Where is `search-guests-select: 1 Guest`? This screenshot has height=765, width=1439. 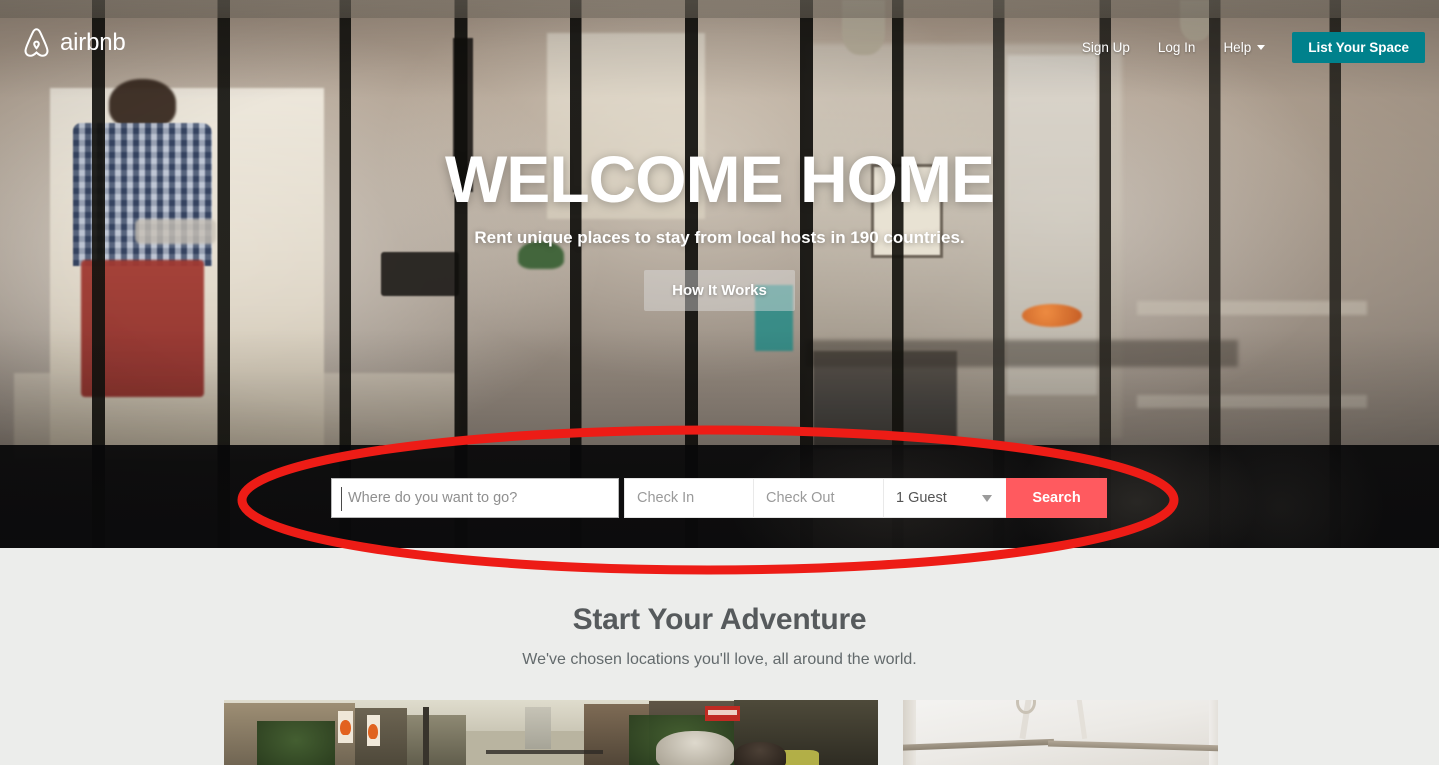
search-guests-select: 1 Guest is located at coordinates (944, 498).